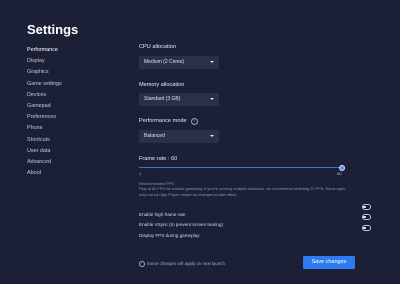 The image size is (400, 284). What do you see at coordinates (157, 47) in the screenshot?
I see `cpu-allocation-label: CPU allocation` at bounding box center [157, 47].